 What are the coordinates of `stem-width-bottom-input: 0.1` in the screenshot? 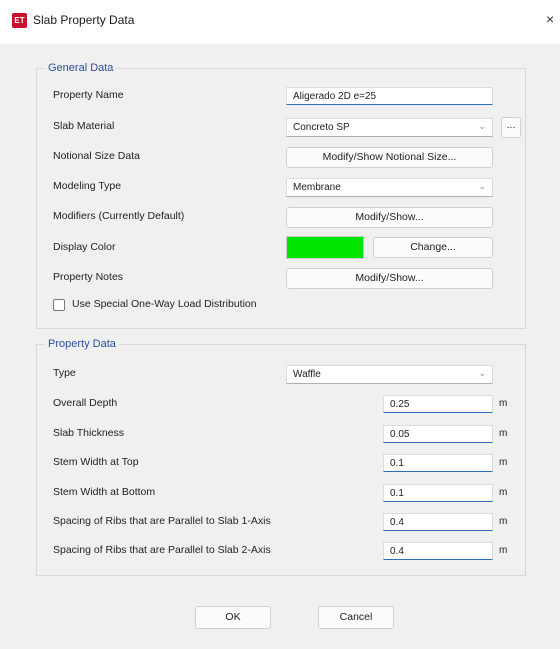 It's located at (438, 493).